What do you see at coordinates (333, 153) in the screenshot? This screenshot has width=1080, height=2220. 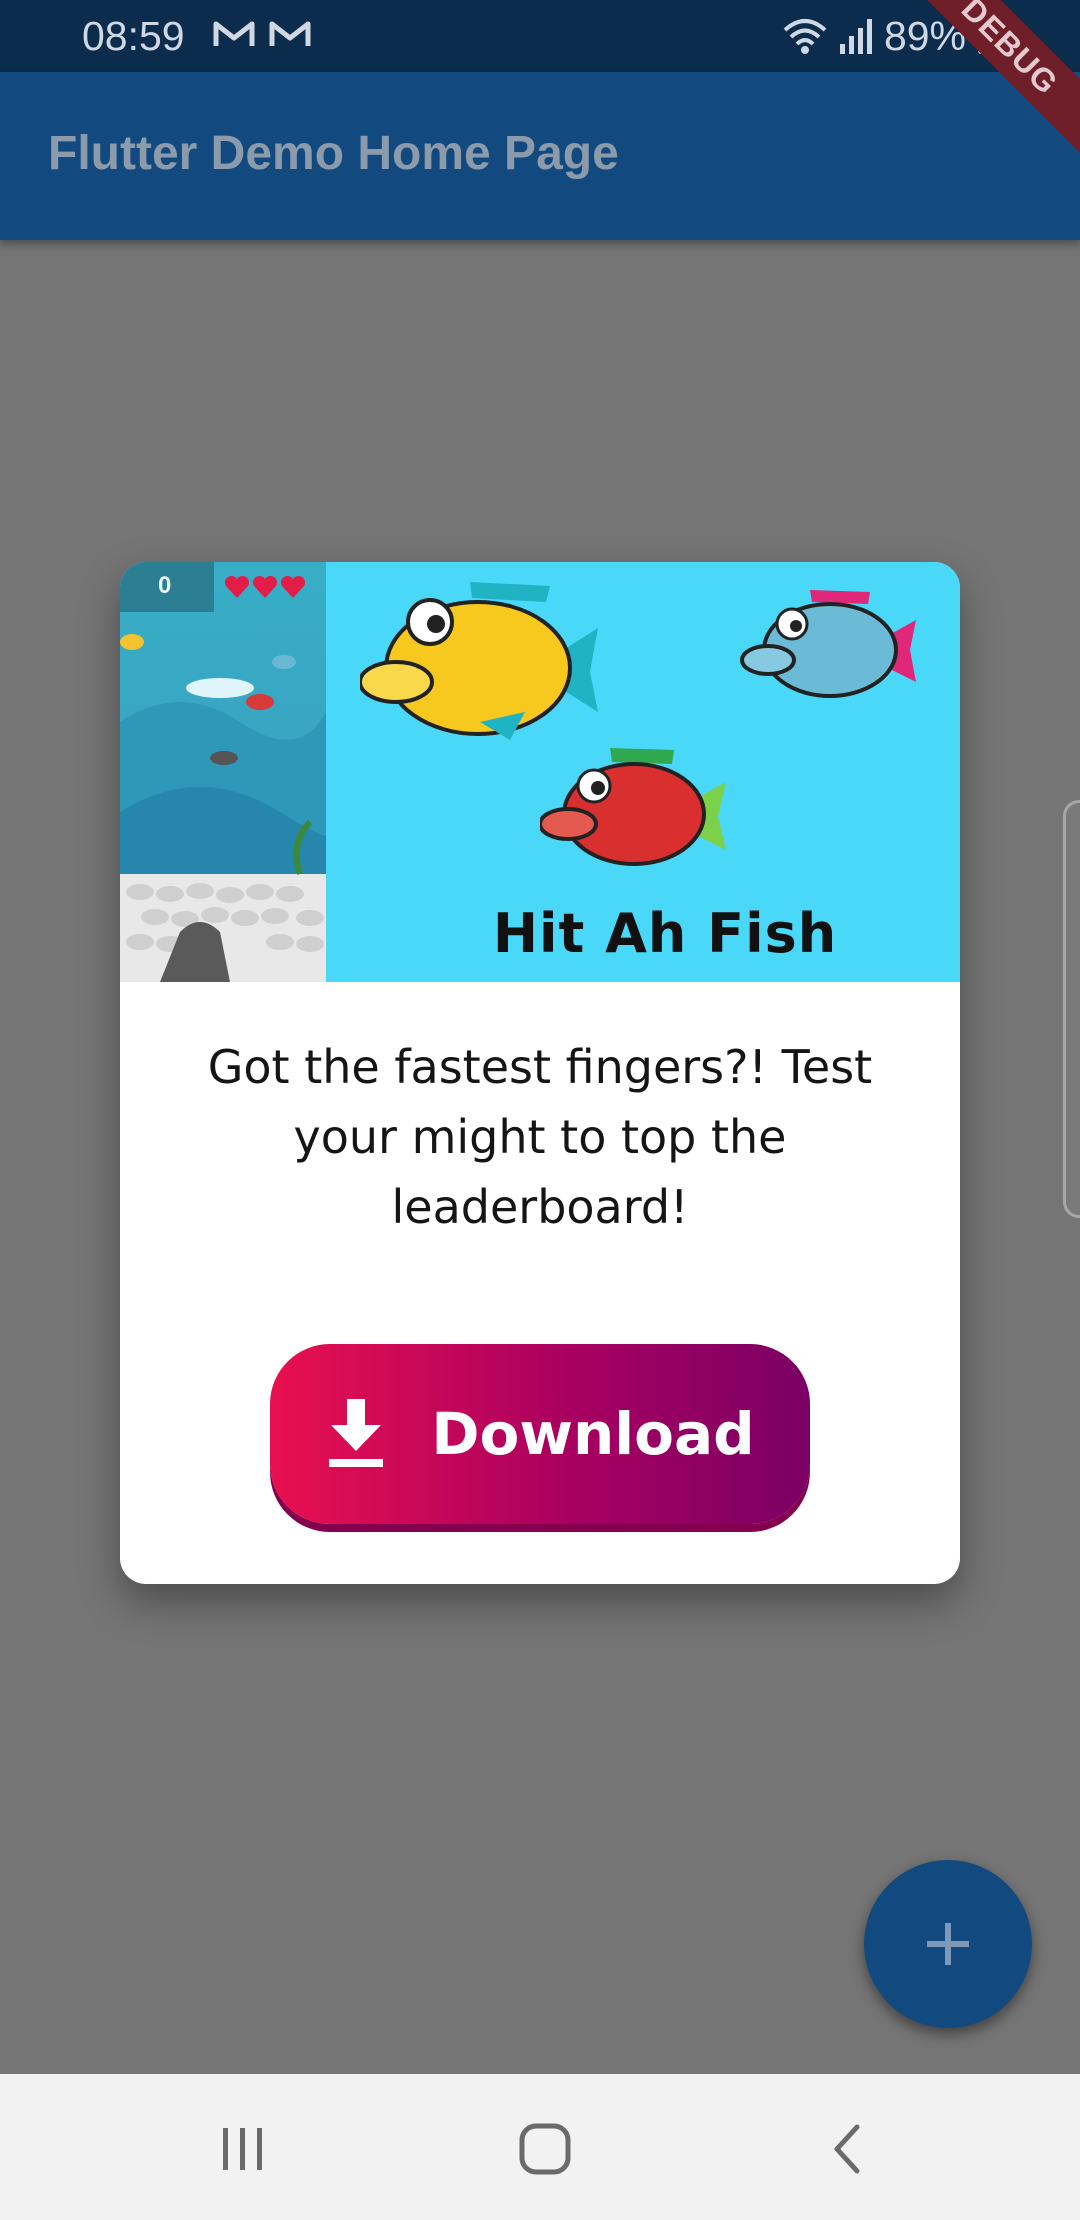 I see `page-title: Flutter Demo Home Page` at bounding box center [333, 153].